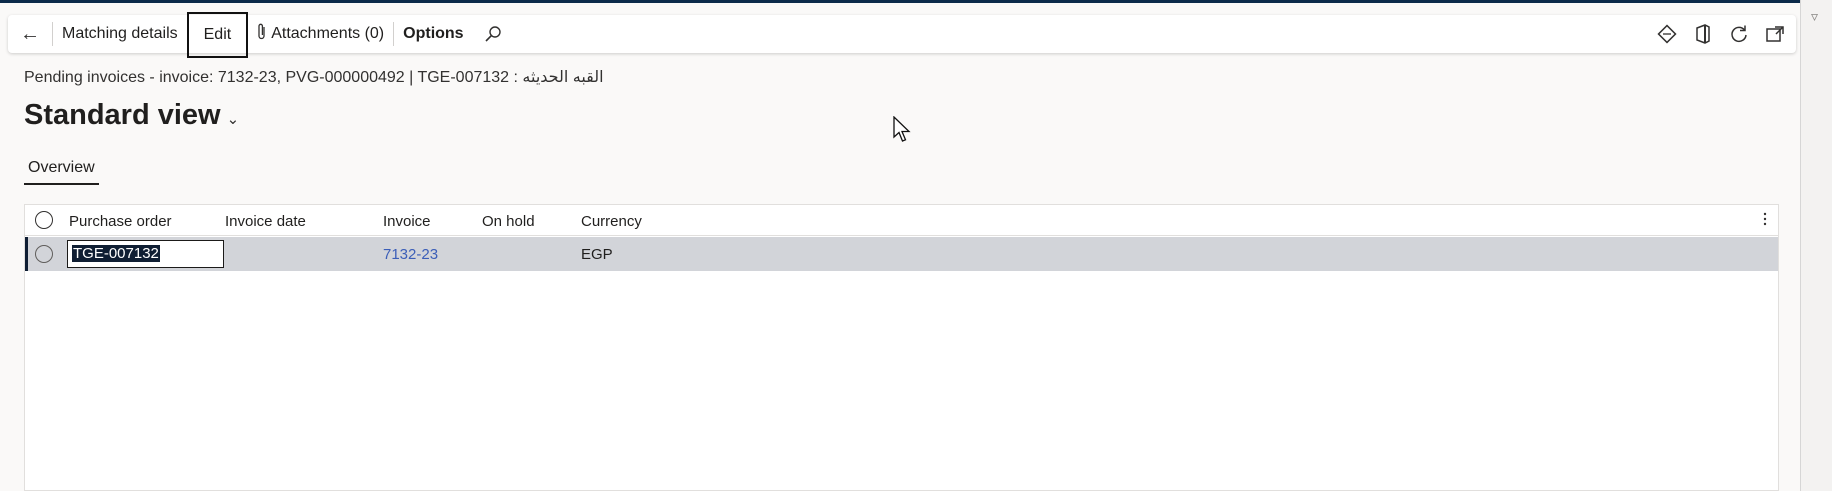 This screenshot has width=1832, height=491. What do you see at coordinates (217, 35) in the screenshot?
I see `edit-button: Edit` at bounding box center [217, 35].